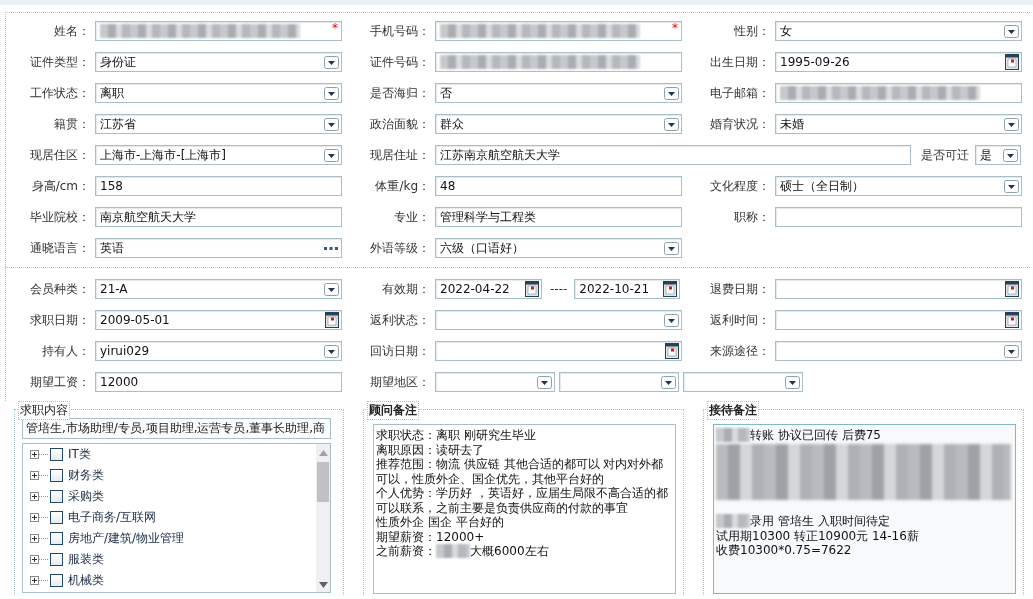  What do you see at coordinates (86, 559) in the screenshot?
I see `category-label: 服装类` at bounding box center [86, 559].